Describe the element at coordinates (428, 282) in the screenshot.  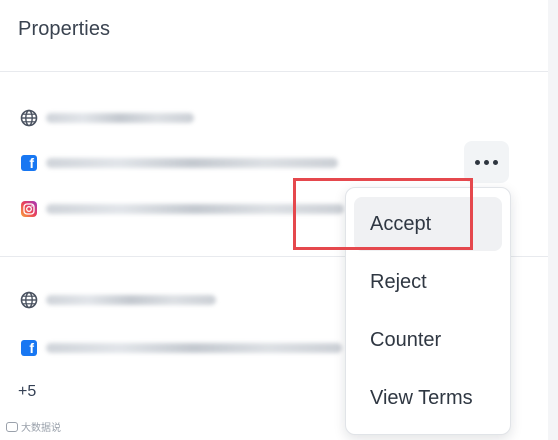
I see `menu-item-reject: Reject` at that location.